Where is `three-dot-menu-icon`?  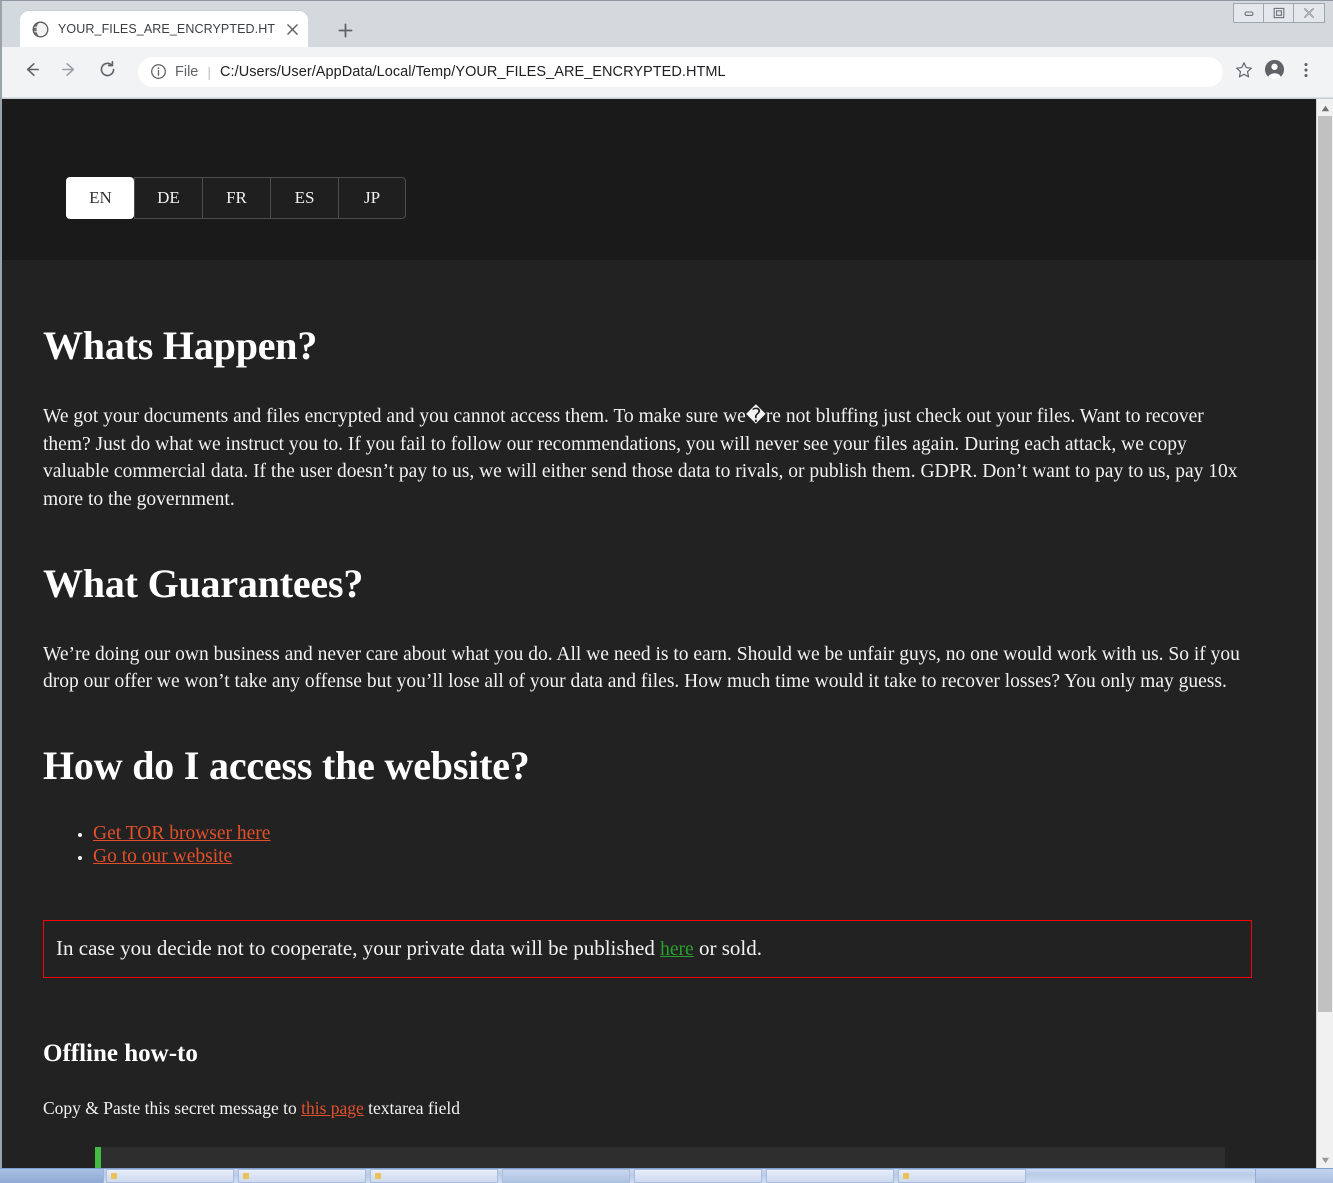
three-dot-menu-icon is located at coordinates (1306, 72).